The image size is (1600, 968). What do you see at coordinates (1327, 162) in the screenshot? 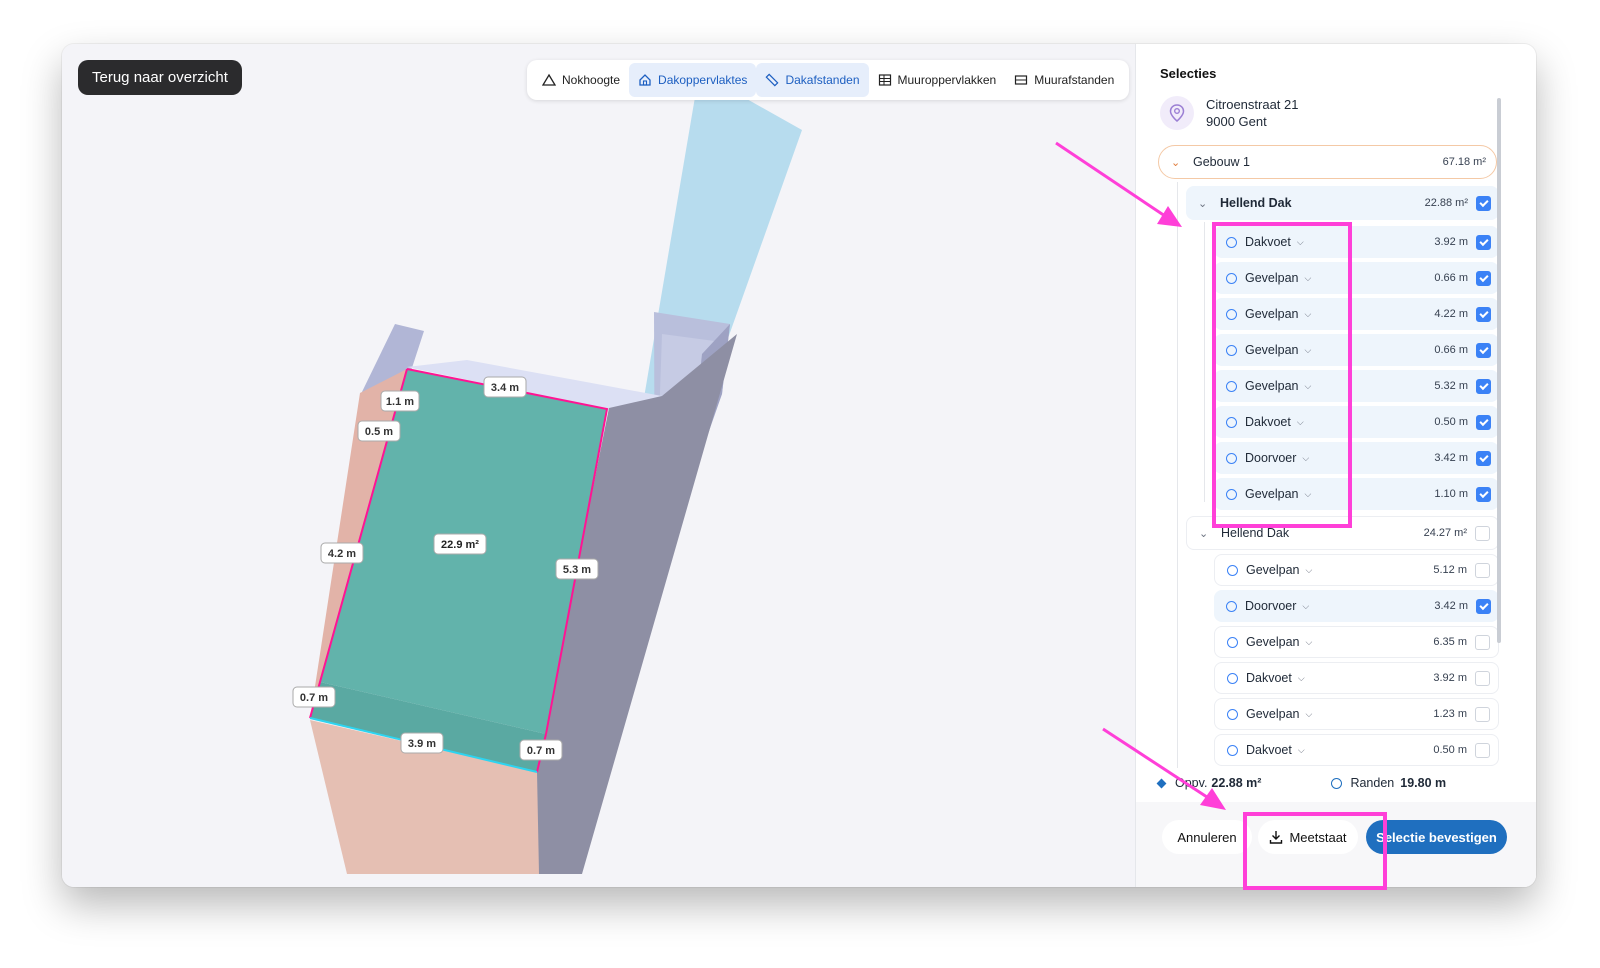
I see `building-row: ⌄ Gebouw 1 67.18 m²` at bounding box center [1327, 162].